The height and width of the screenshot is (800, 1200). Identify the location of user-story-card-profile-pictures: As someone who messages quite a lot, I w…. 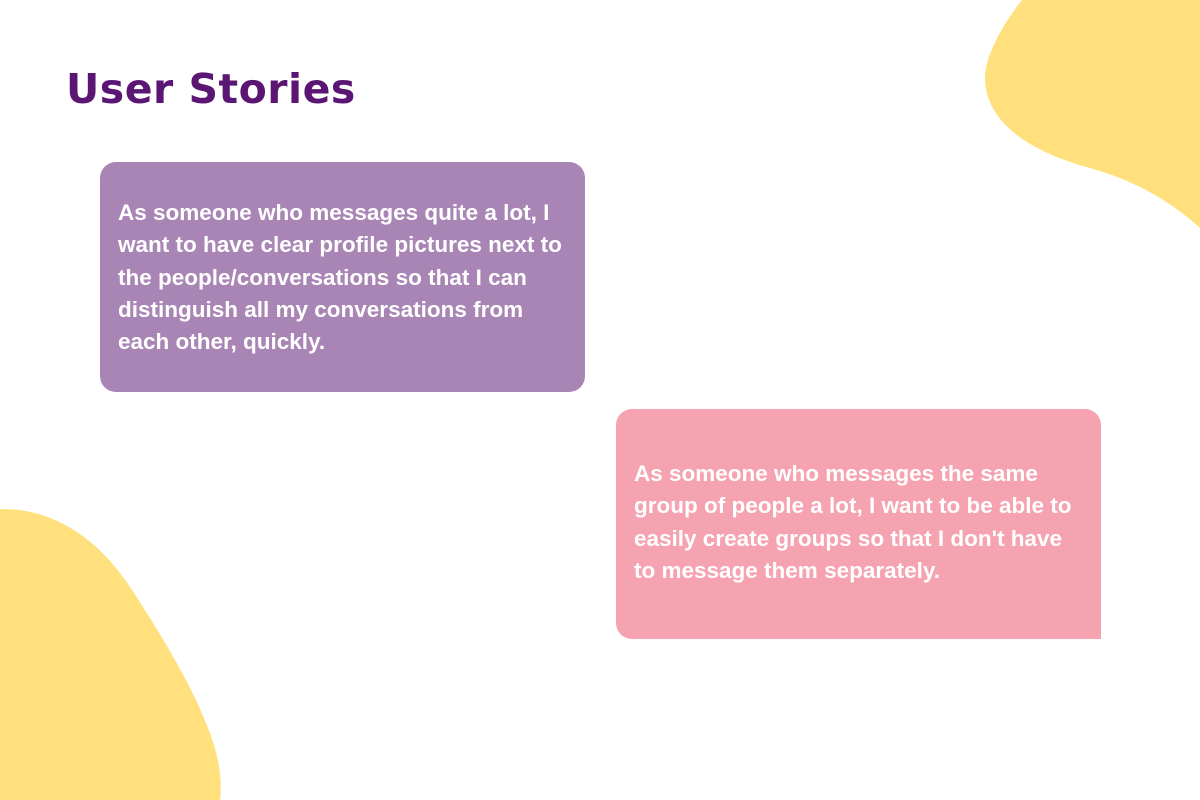
(342, 277).